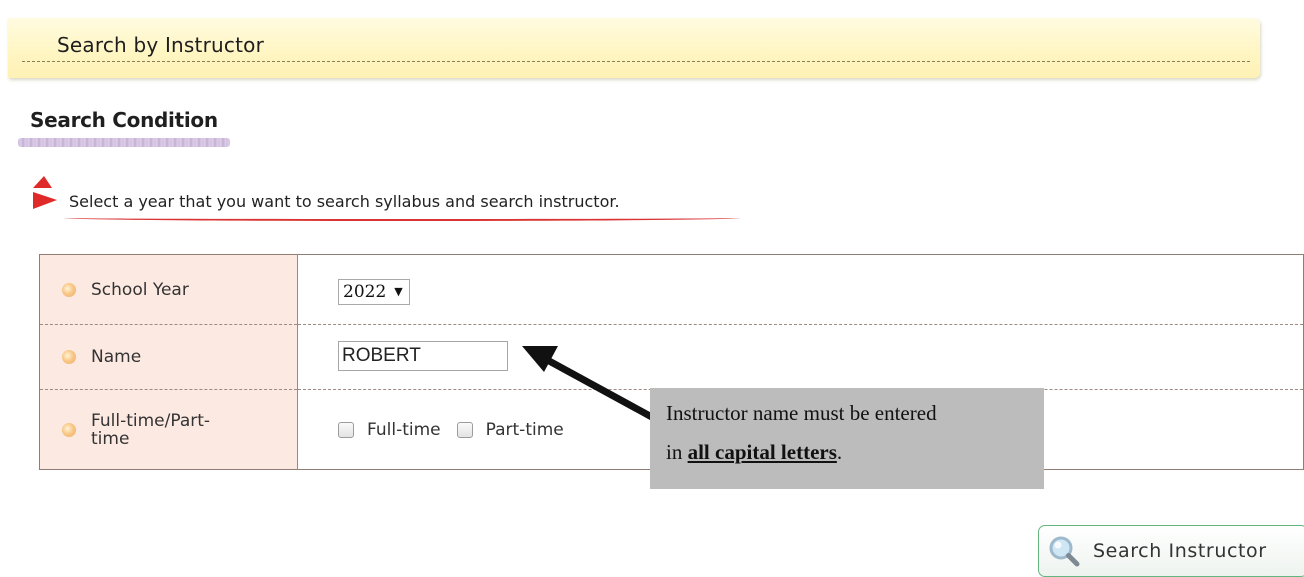 The width and height of the screenshot is (1304, 577). Describe the element at coordinates (398, 291) in the screenshot. I see `dropdown-arrow-icon: ▼` at that location.